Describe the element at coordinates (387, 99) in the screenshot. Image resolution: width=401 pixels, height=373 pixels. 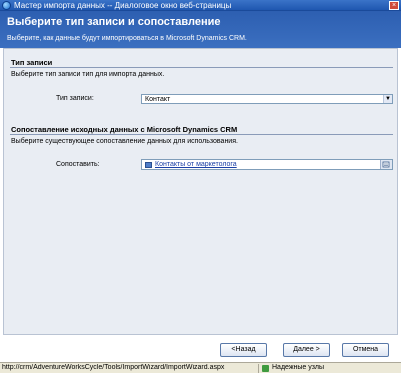
I see `chevron-down-icon: ▼` at that location.